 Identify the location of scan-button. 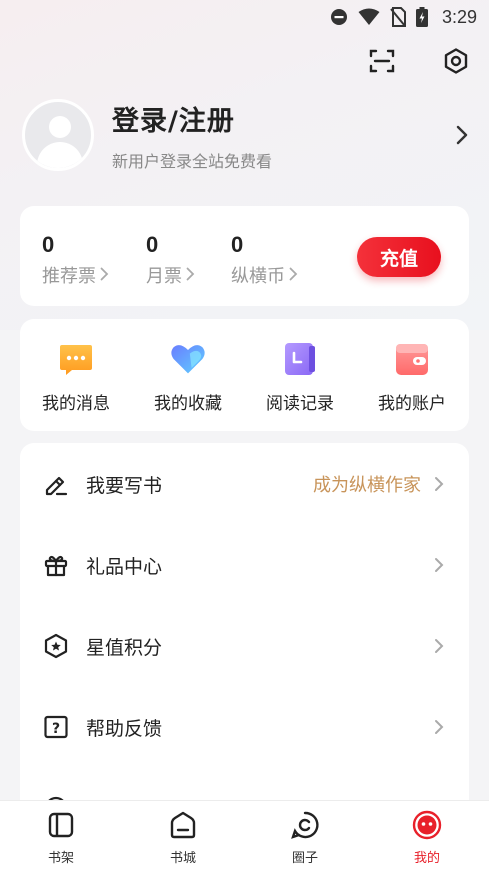
(382, 63).